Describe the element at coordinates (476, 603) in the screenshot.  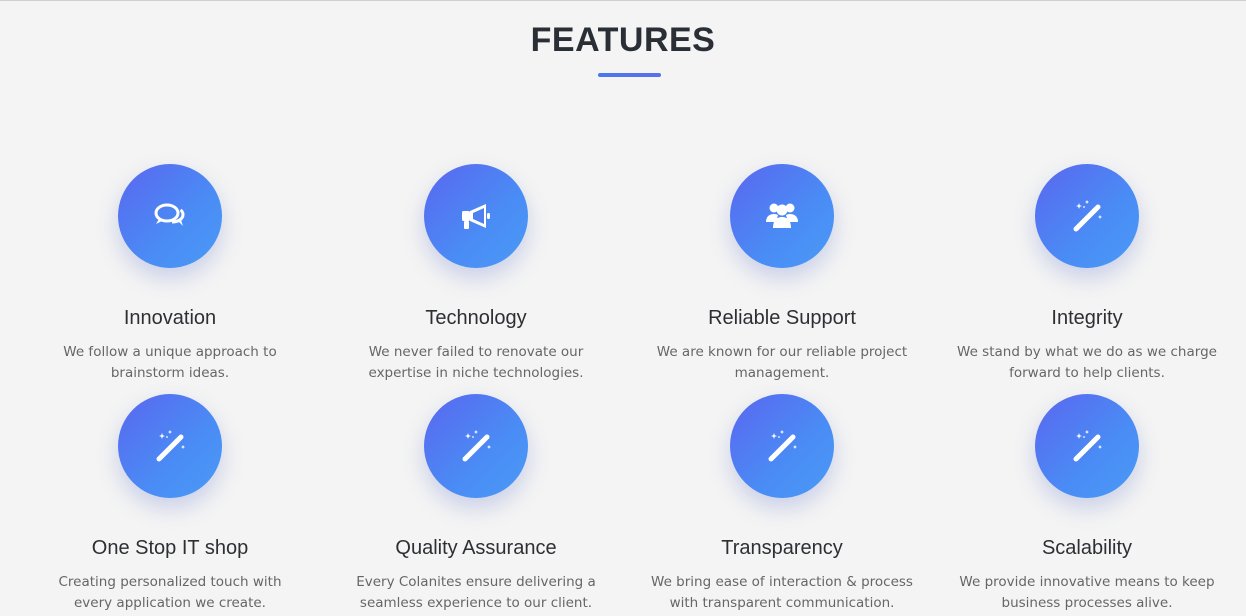
I see `feature-description-line: seamless experience to our client.` at that location.